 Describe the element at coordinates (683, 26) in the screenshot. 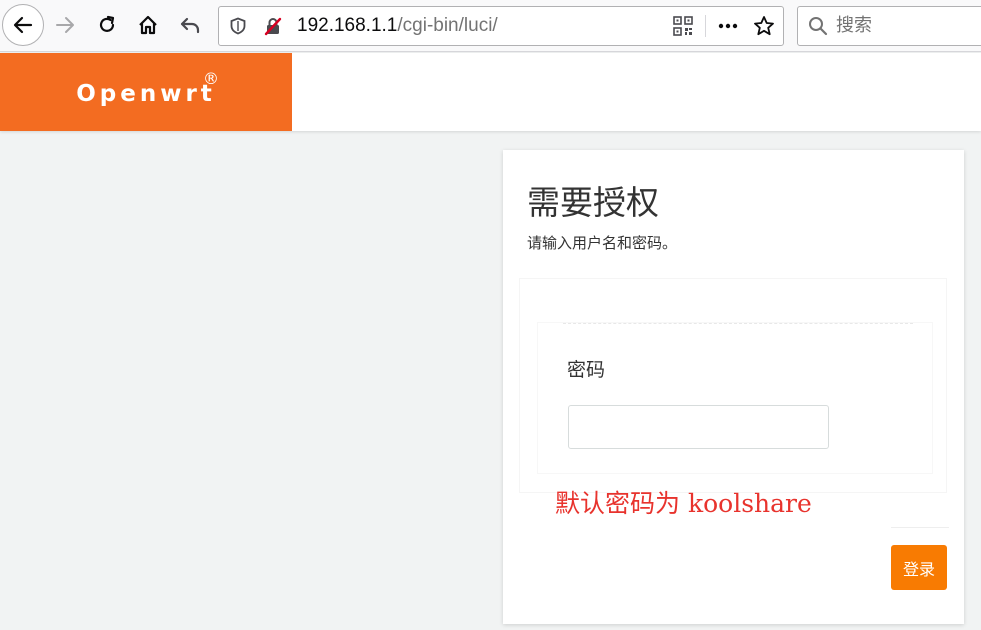

I see `qr-code-icon` at that location.